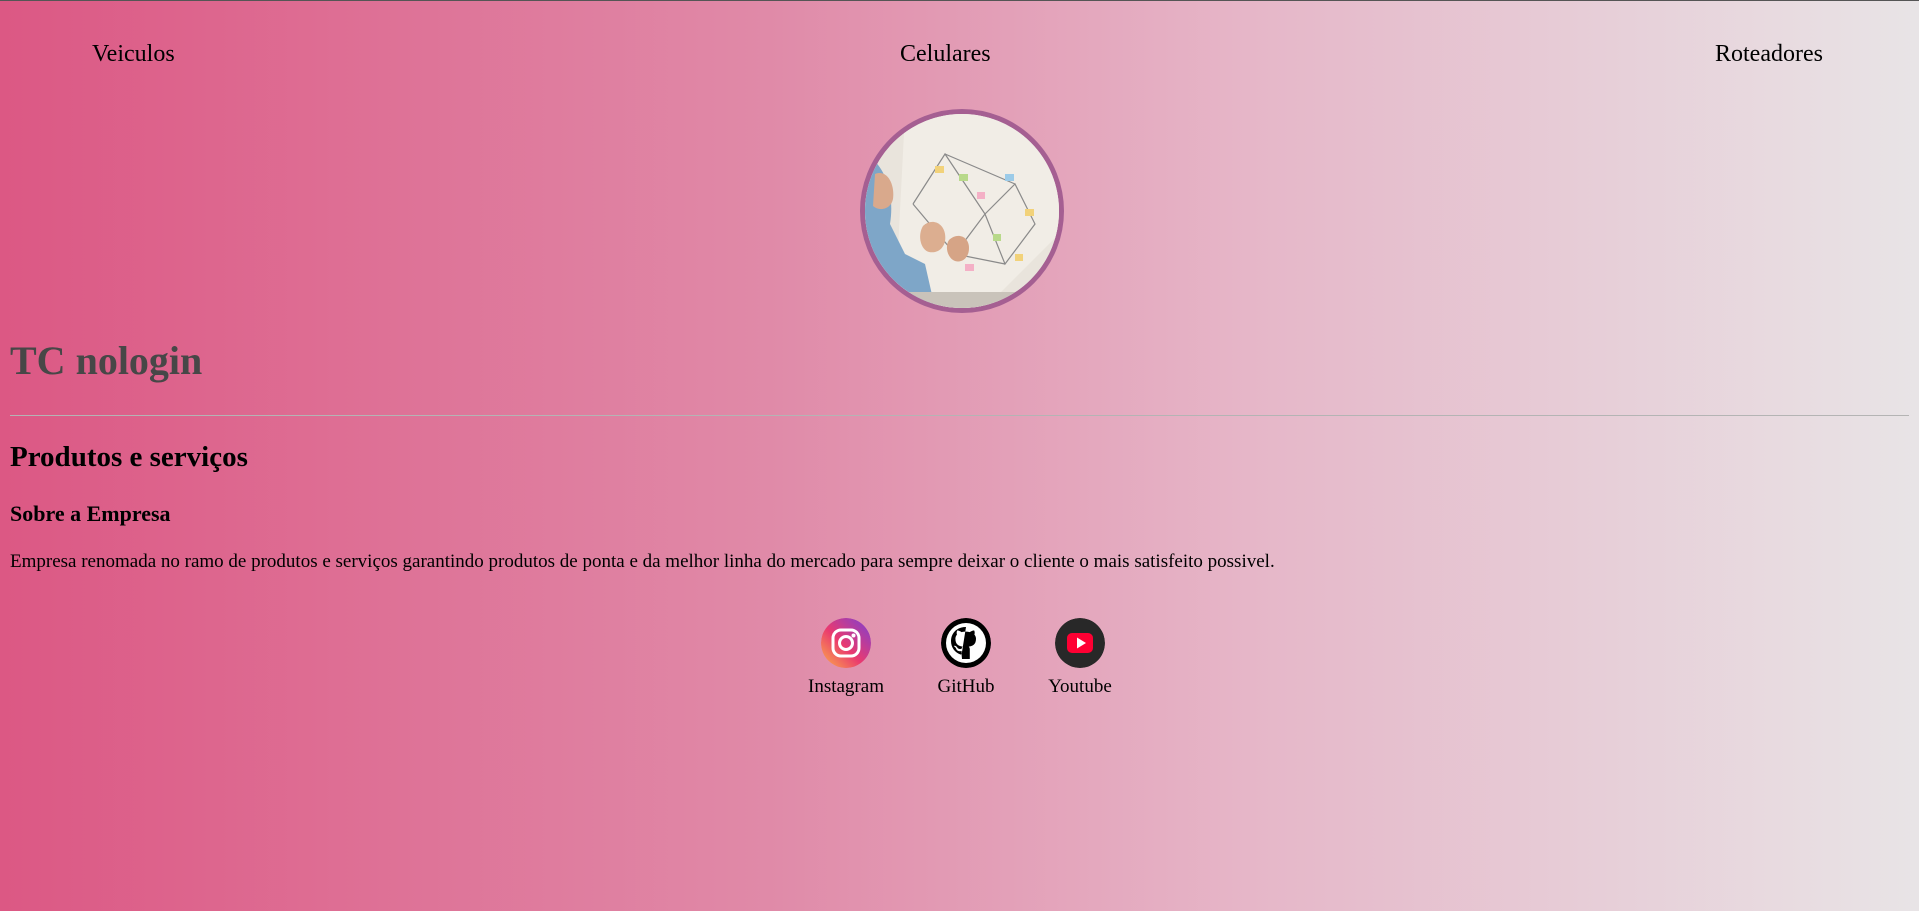 The width and height of the screenshot is (1919, 911). I want to click on nav-link-roteadores: Roteadores, so click(1769, 54).